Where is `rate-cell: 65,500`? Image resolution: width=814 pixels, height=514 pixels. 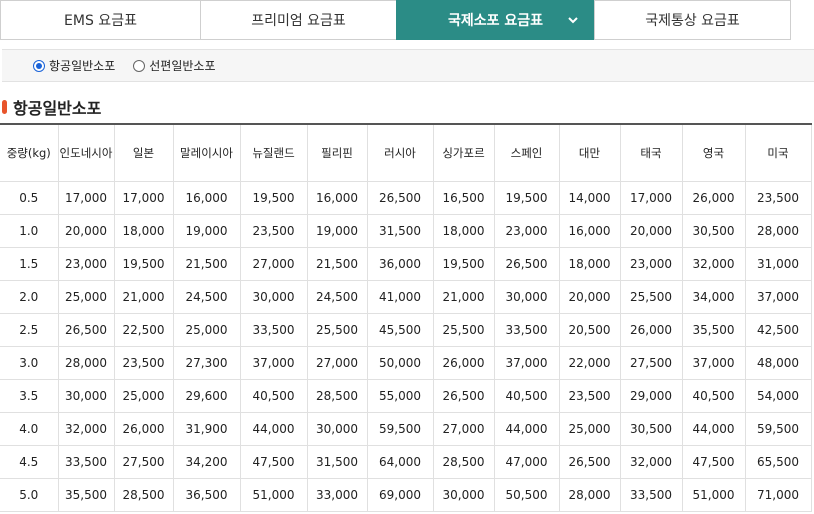
rate-cell: 65,500 is located at coordinates (778, 462).